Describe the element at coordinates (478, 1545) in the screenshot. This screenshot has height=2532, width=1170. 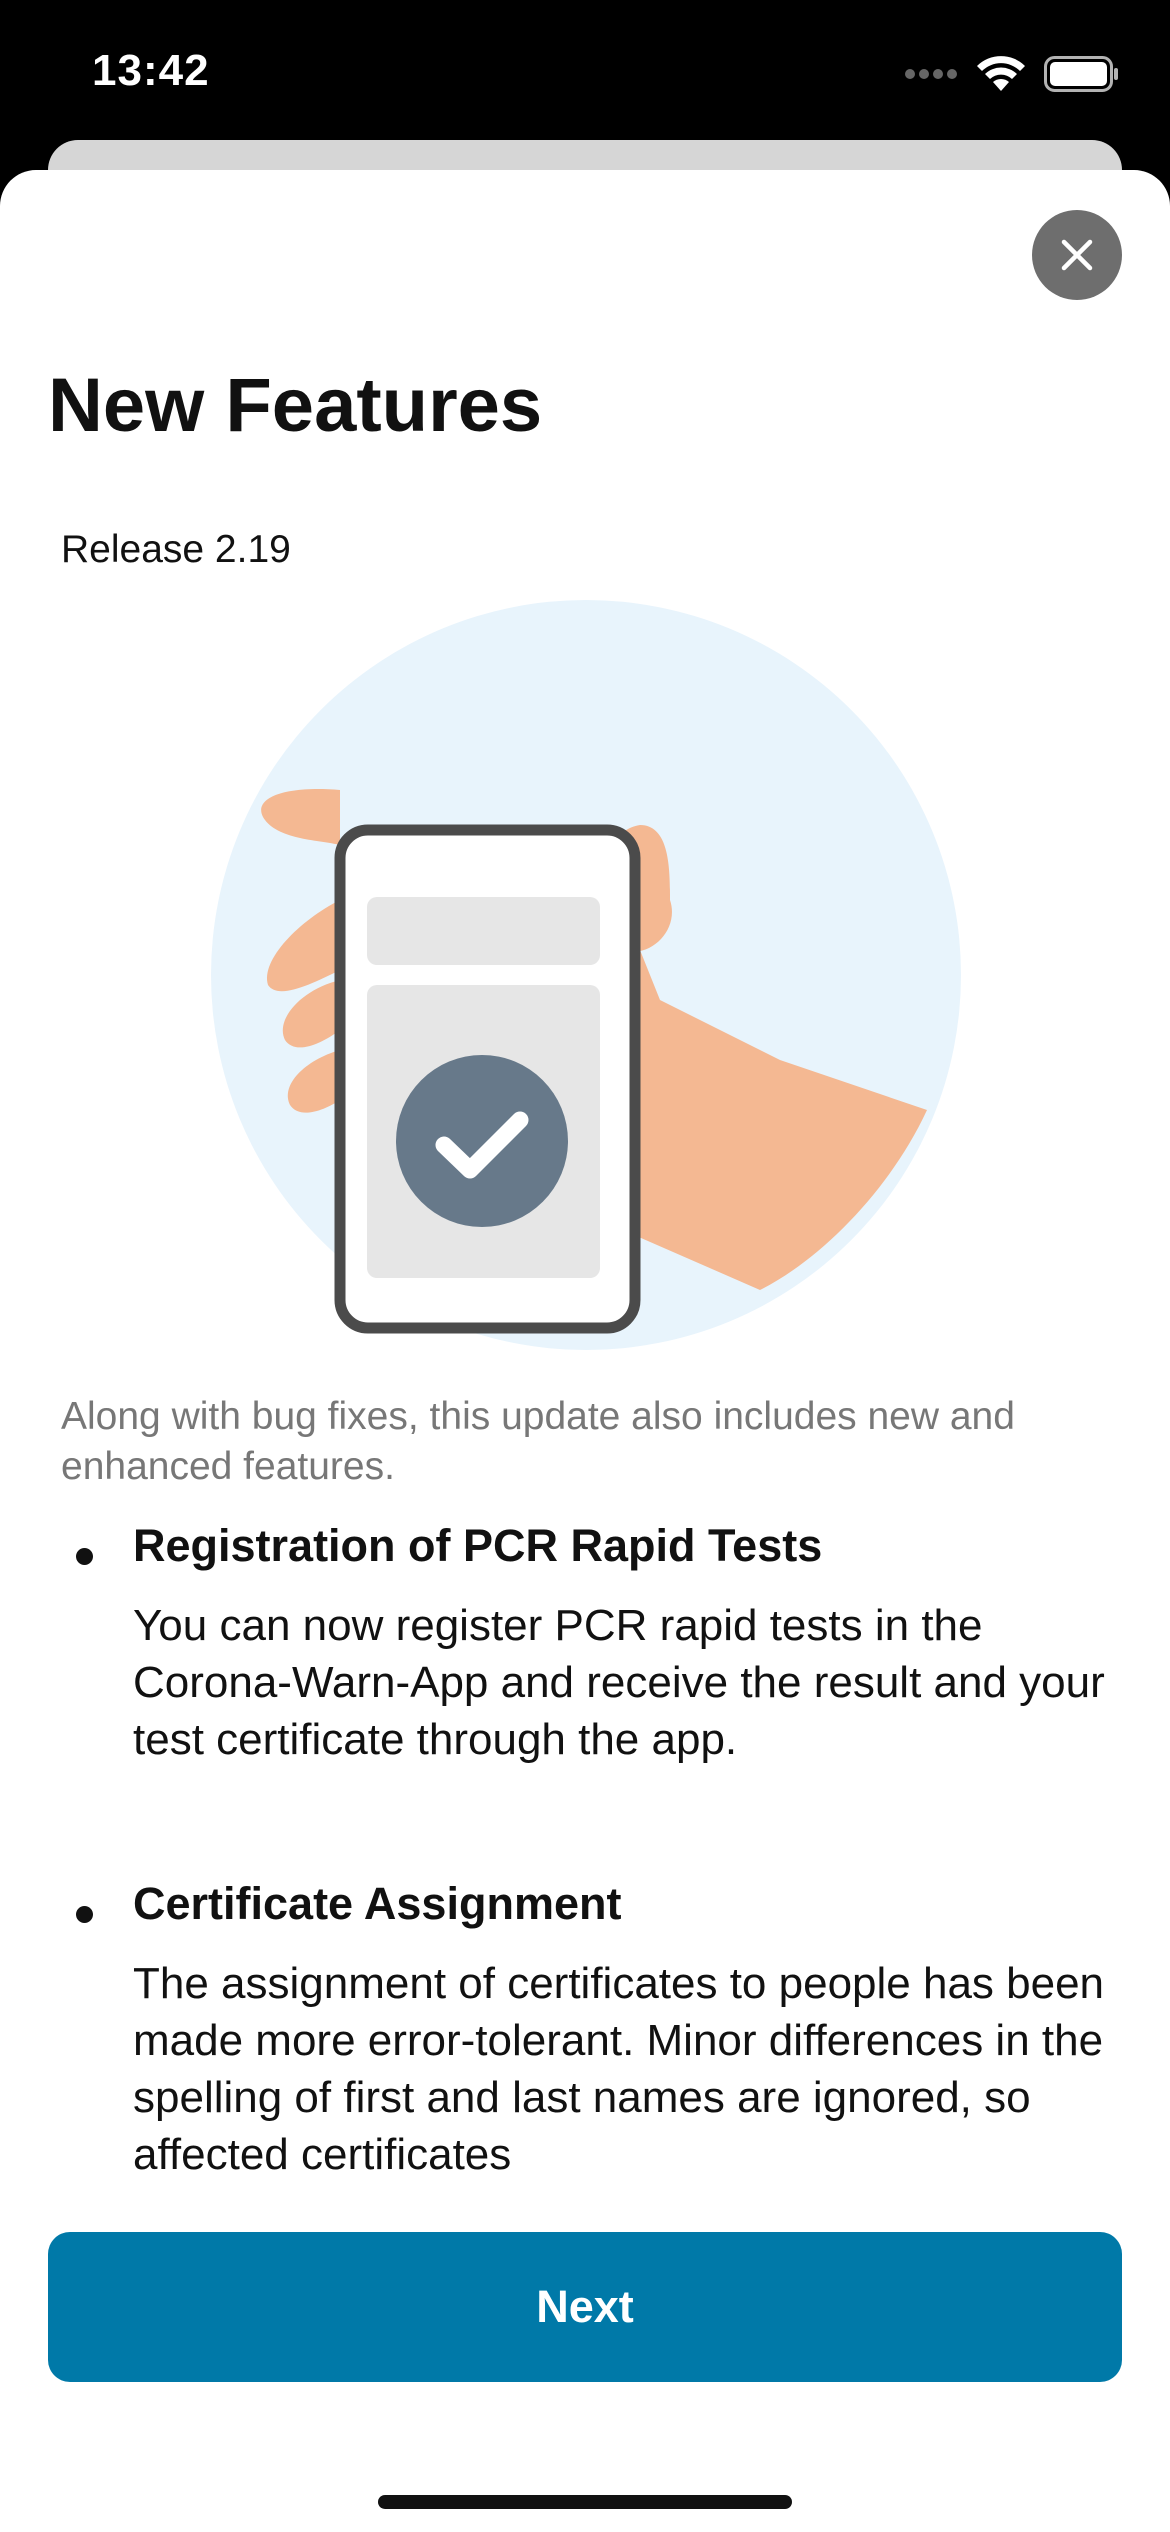
I see `feature-title: Registration of PCR Rapid Tests` at that location.